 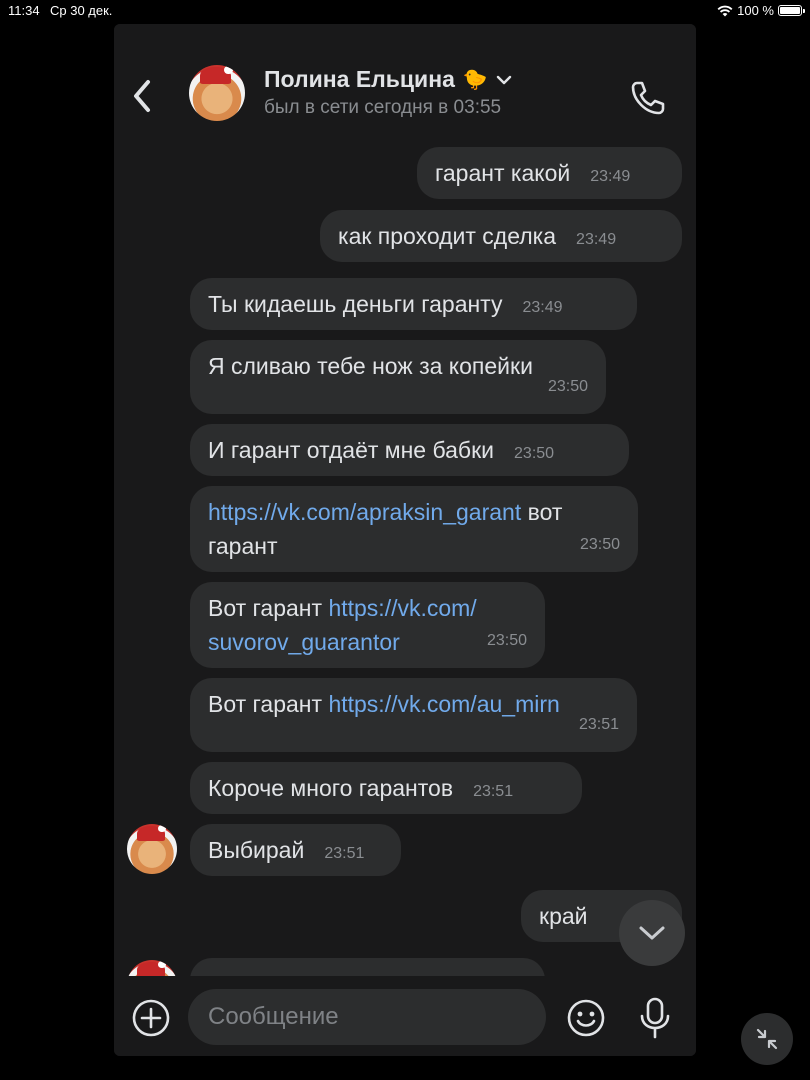 I want to click on chick-emoji-icon: 🐤, so click(x=475, y=80).